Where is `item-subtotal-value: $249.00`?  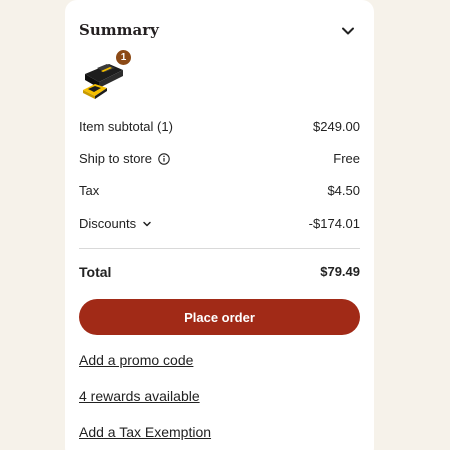 item-subtotal-value: $249.00 is located at coordinates (336, 126).